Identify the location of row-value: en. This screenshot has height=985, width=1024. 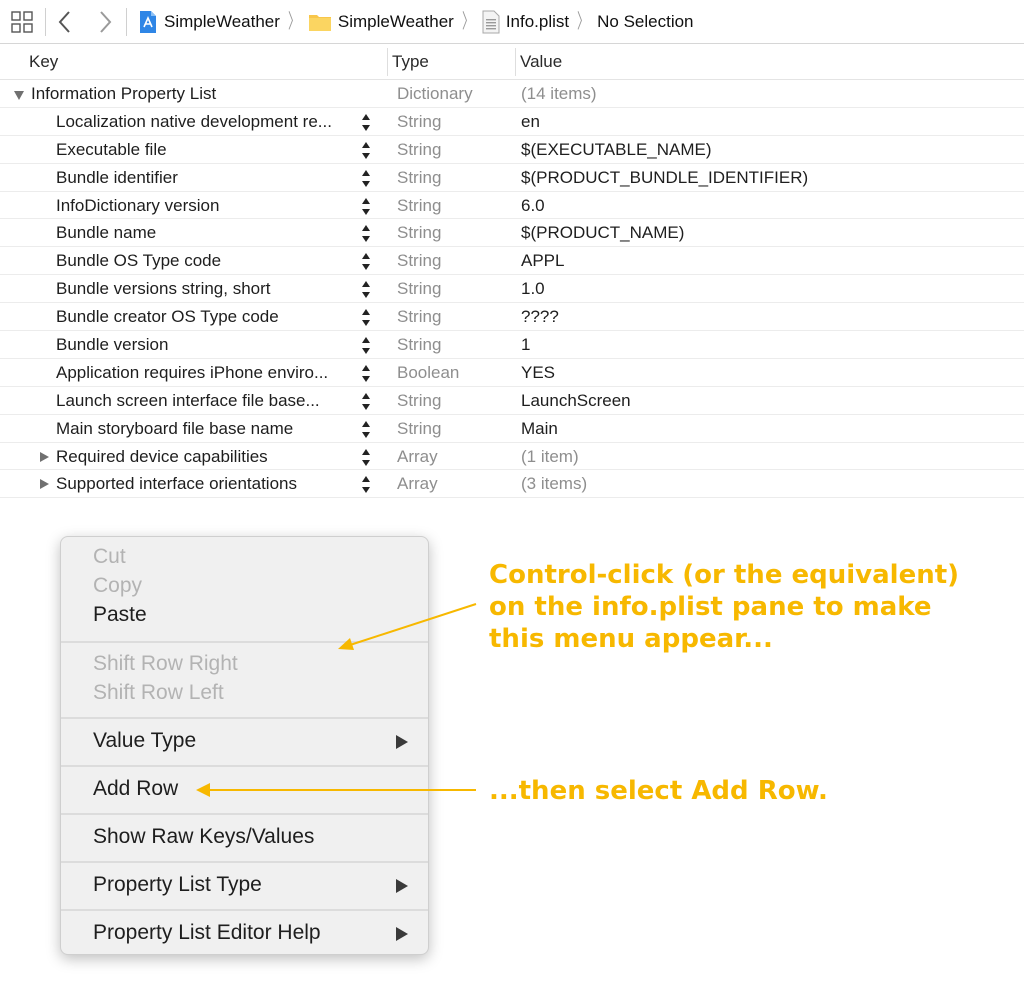
(530, 122).